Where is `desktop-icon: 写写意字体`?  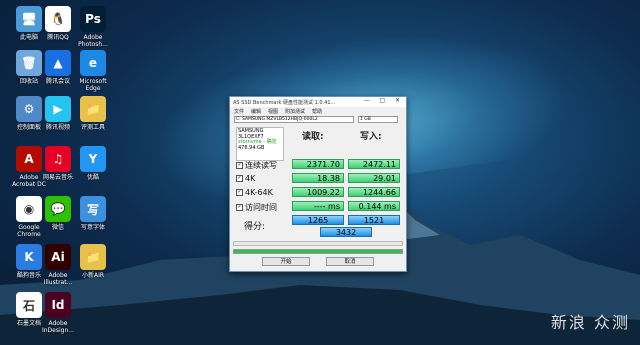 desktop-icon: 写写意字体 is located at coordinates (93, 213).